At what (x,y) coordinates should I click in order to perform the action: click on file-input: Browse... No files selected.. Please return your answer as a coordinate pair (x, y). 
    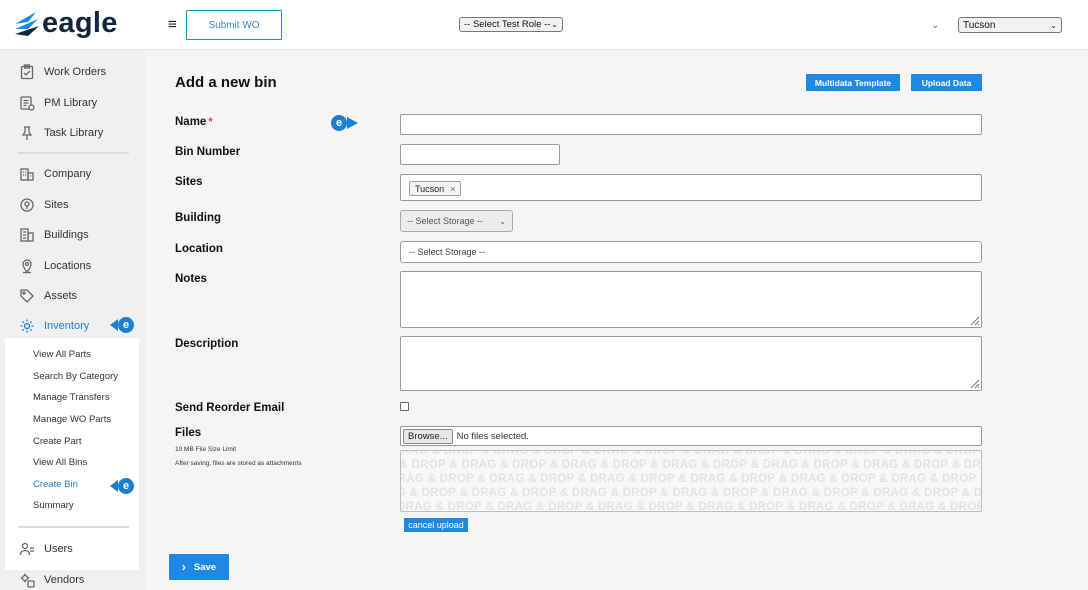
    Looking at the image, I should click on (691, 436).